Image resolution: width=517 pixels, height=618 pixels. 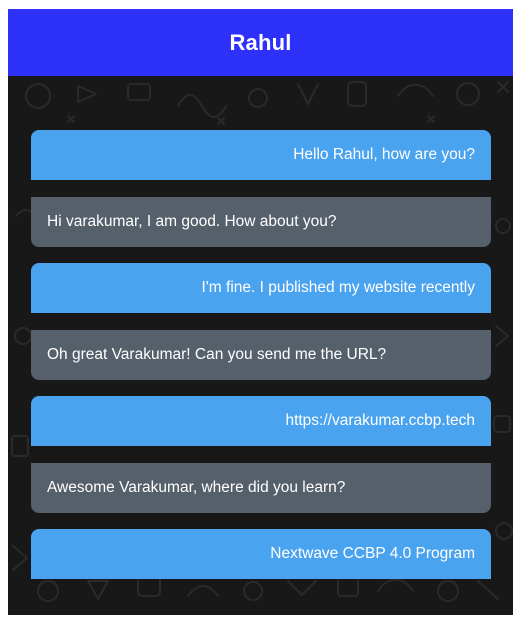 I want to click on contact-name: Rahul, so click(x=260, y=42).